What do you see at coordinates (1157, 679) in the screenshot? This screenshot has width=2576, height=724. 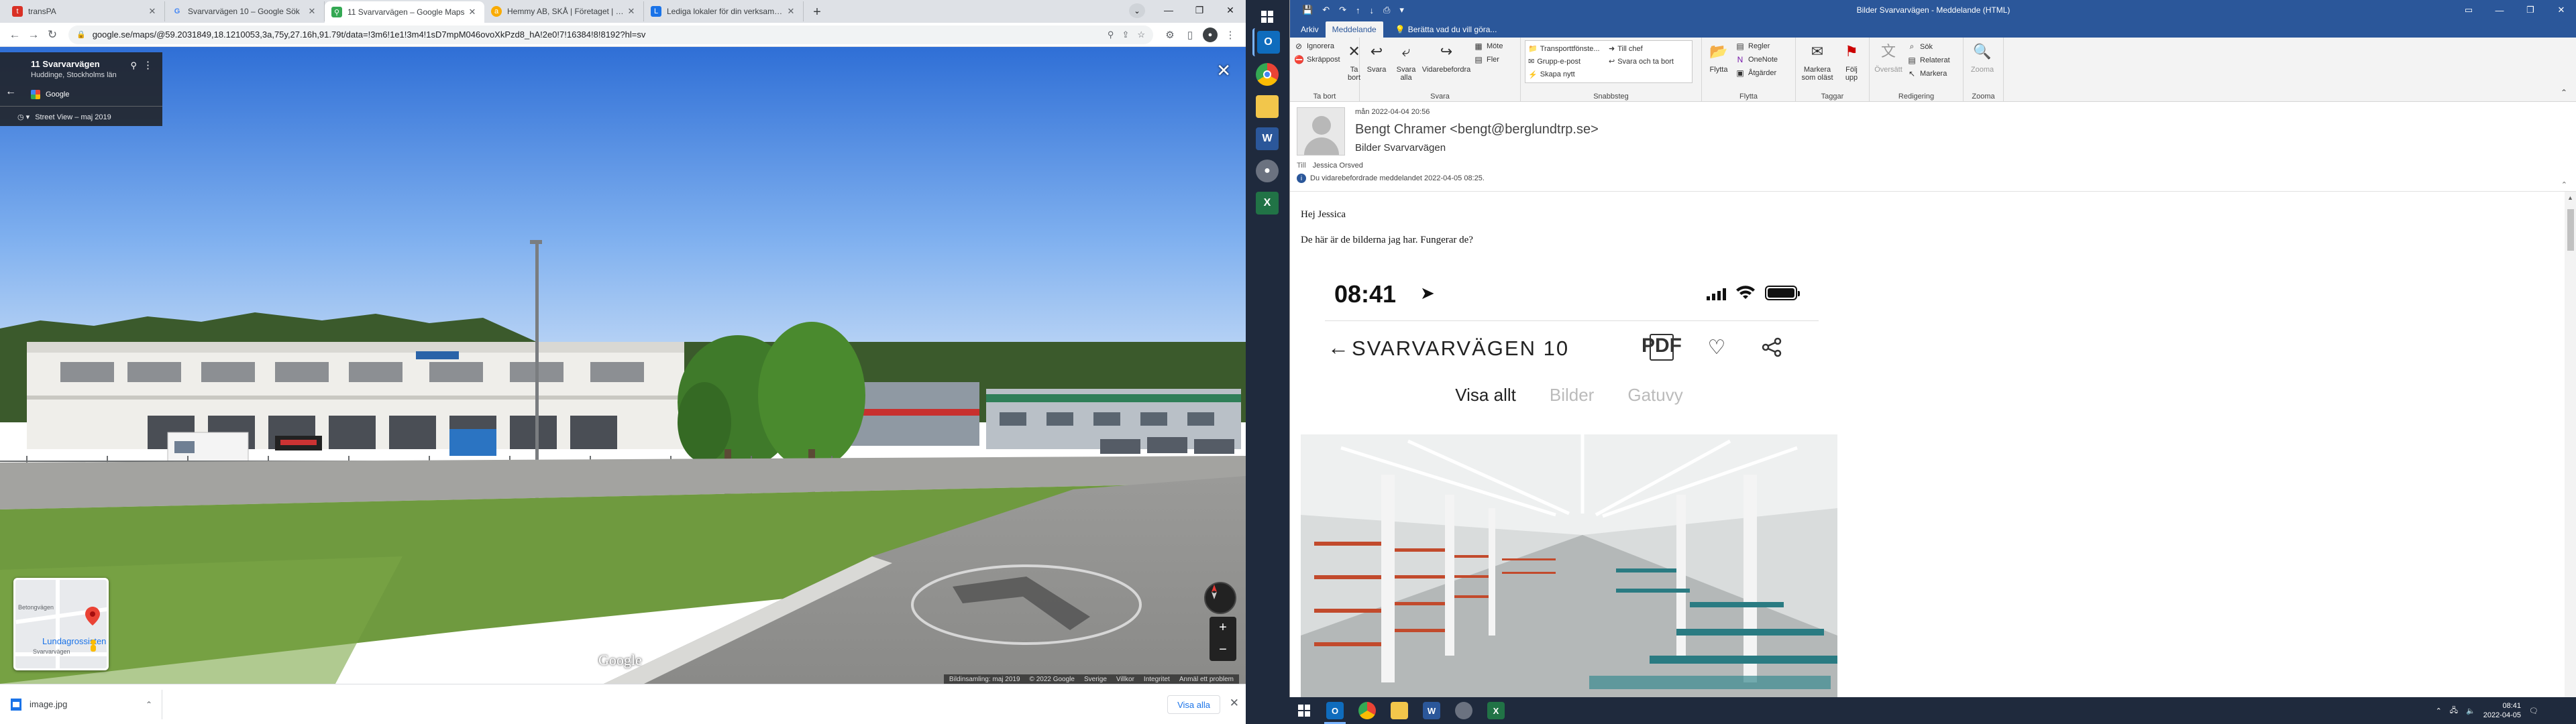 I see `footer-privacy: Integritet` at bounding box center [1157, 679].